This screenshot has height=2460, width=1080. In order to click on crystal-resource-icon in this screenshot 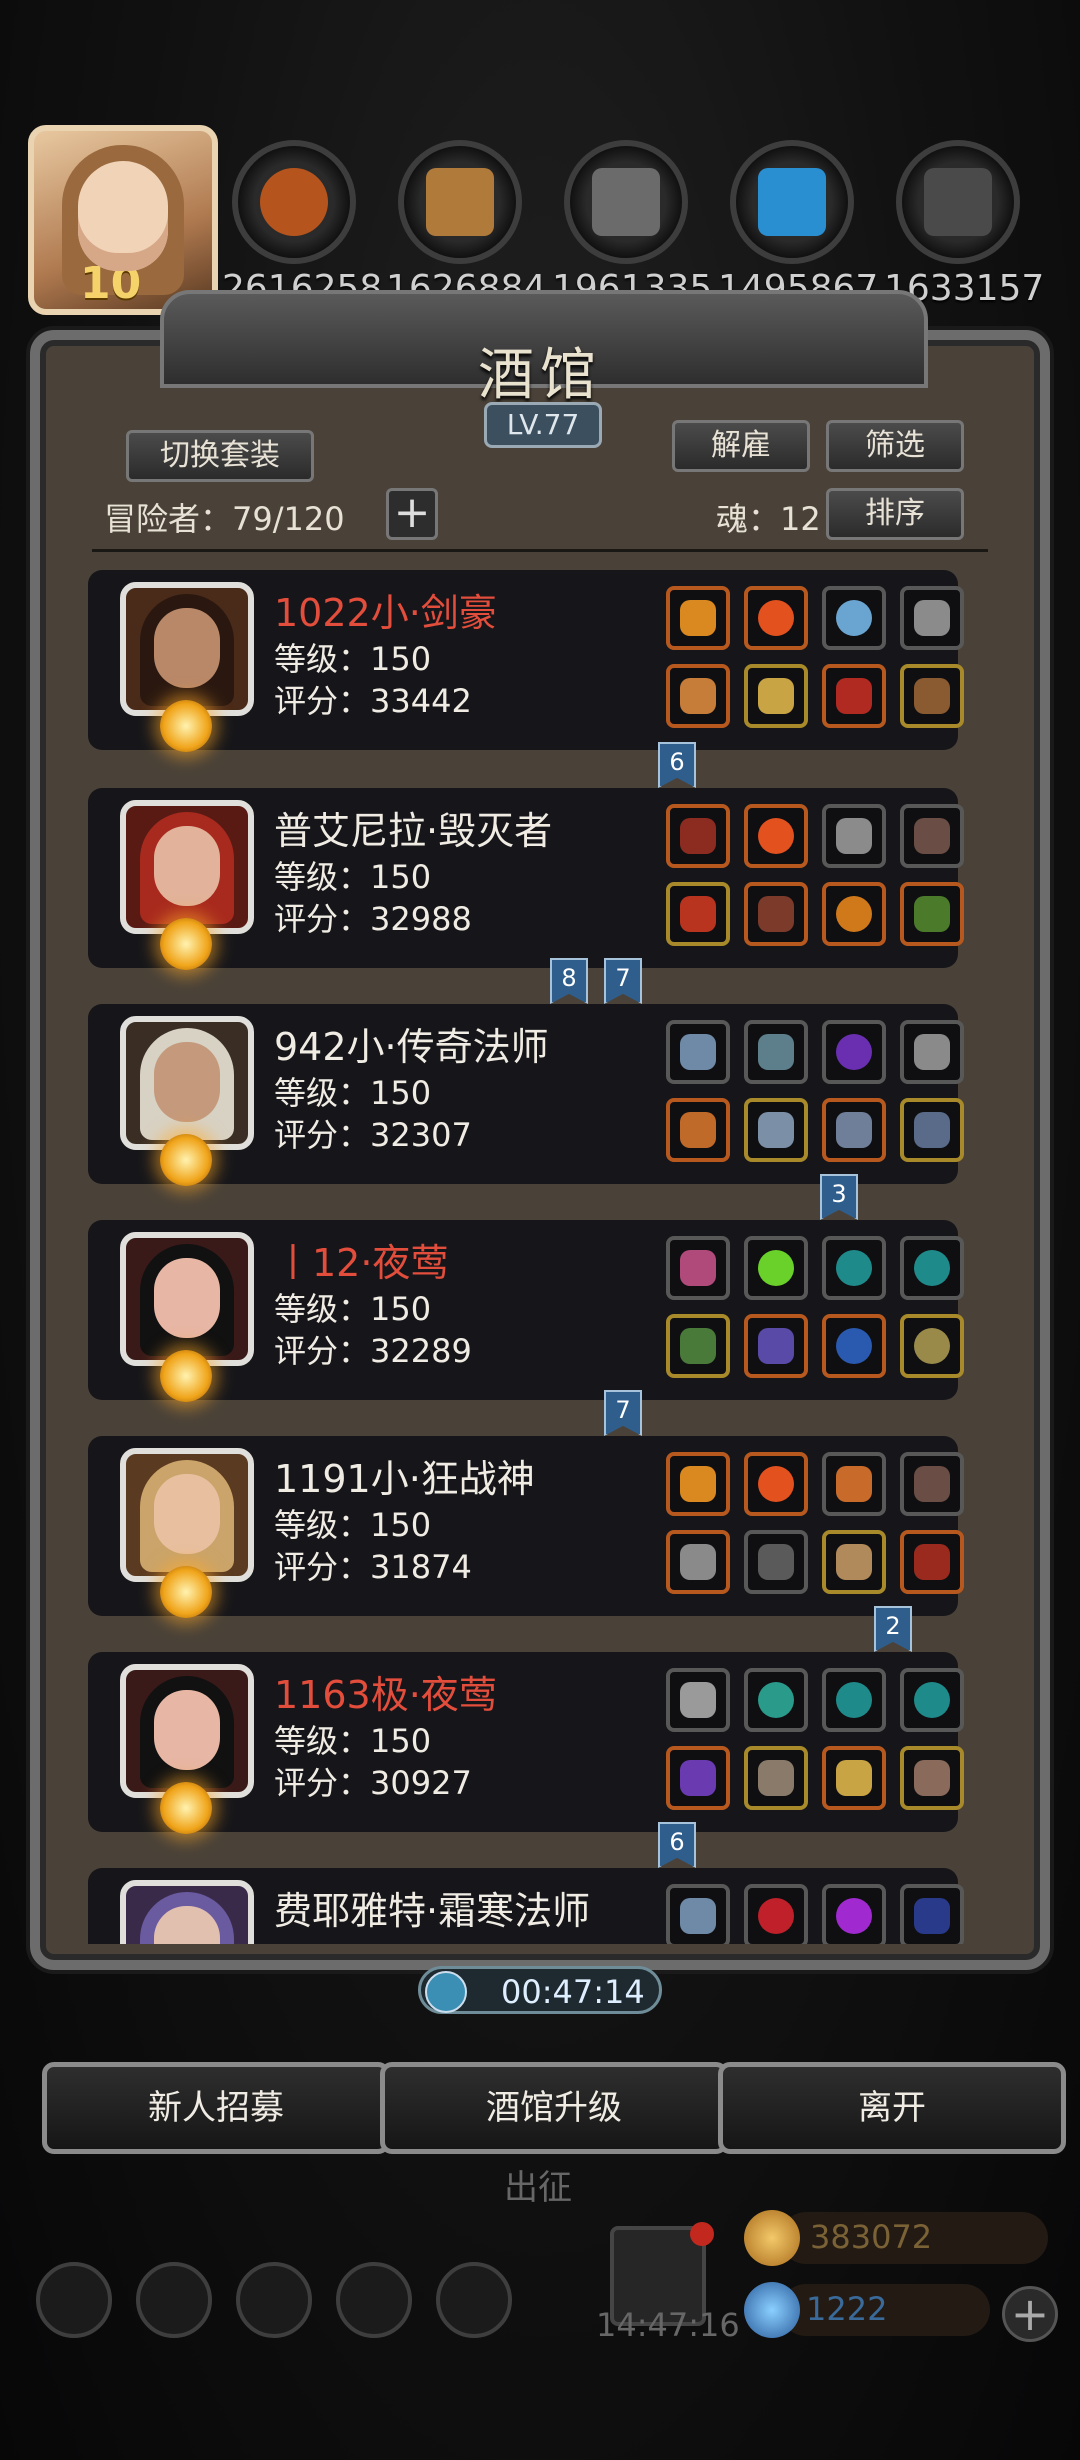, I will do `click(792, 202)`.